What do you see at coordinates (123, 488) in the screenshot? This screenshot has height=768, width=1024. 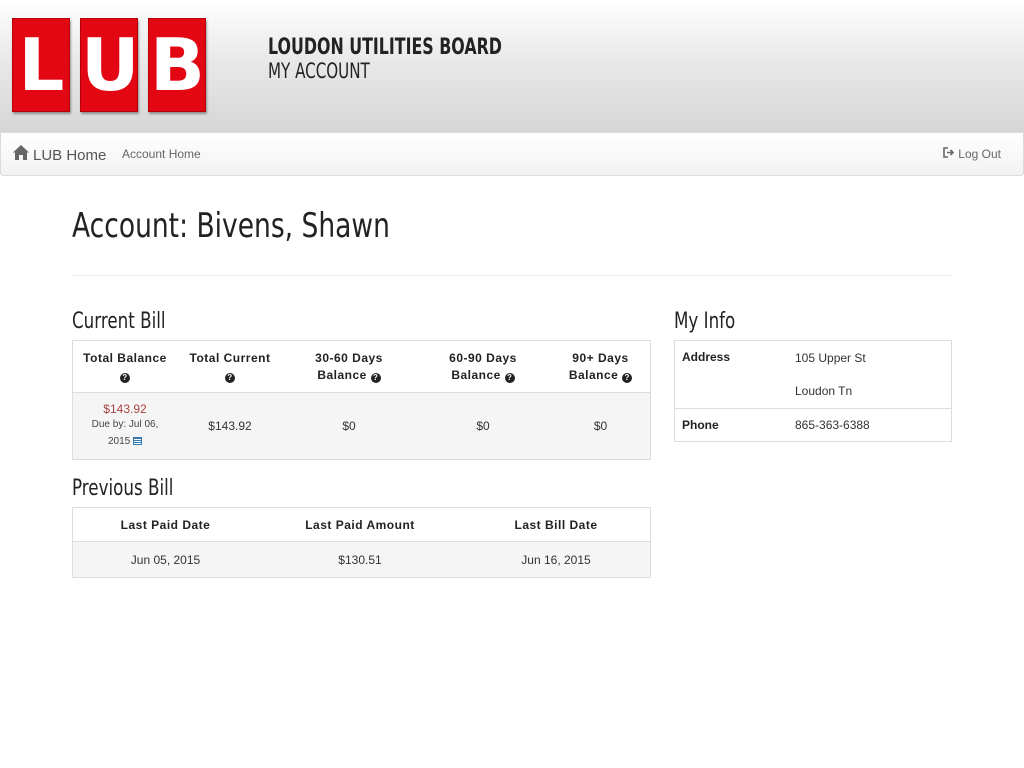 I see `previous-bill-title: Previous Bill` at bounding box center [123, 488].